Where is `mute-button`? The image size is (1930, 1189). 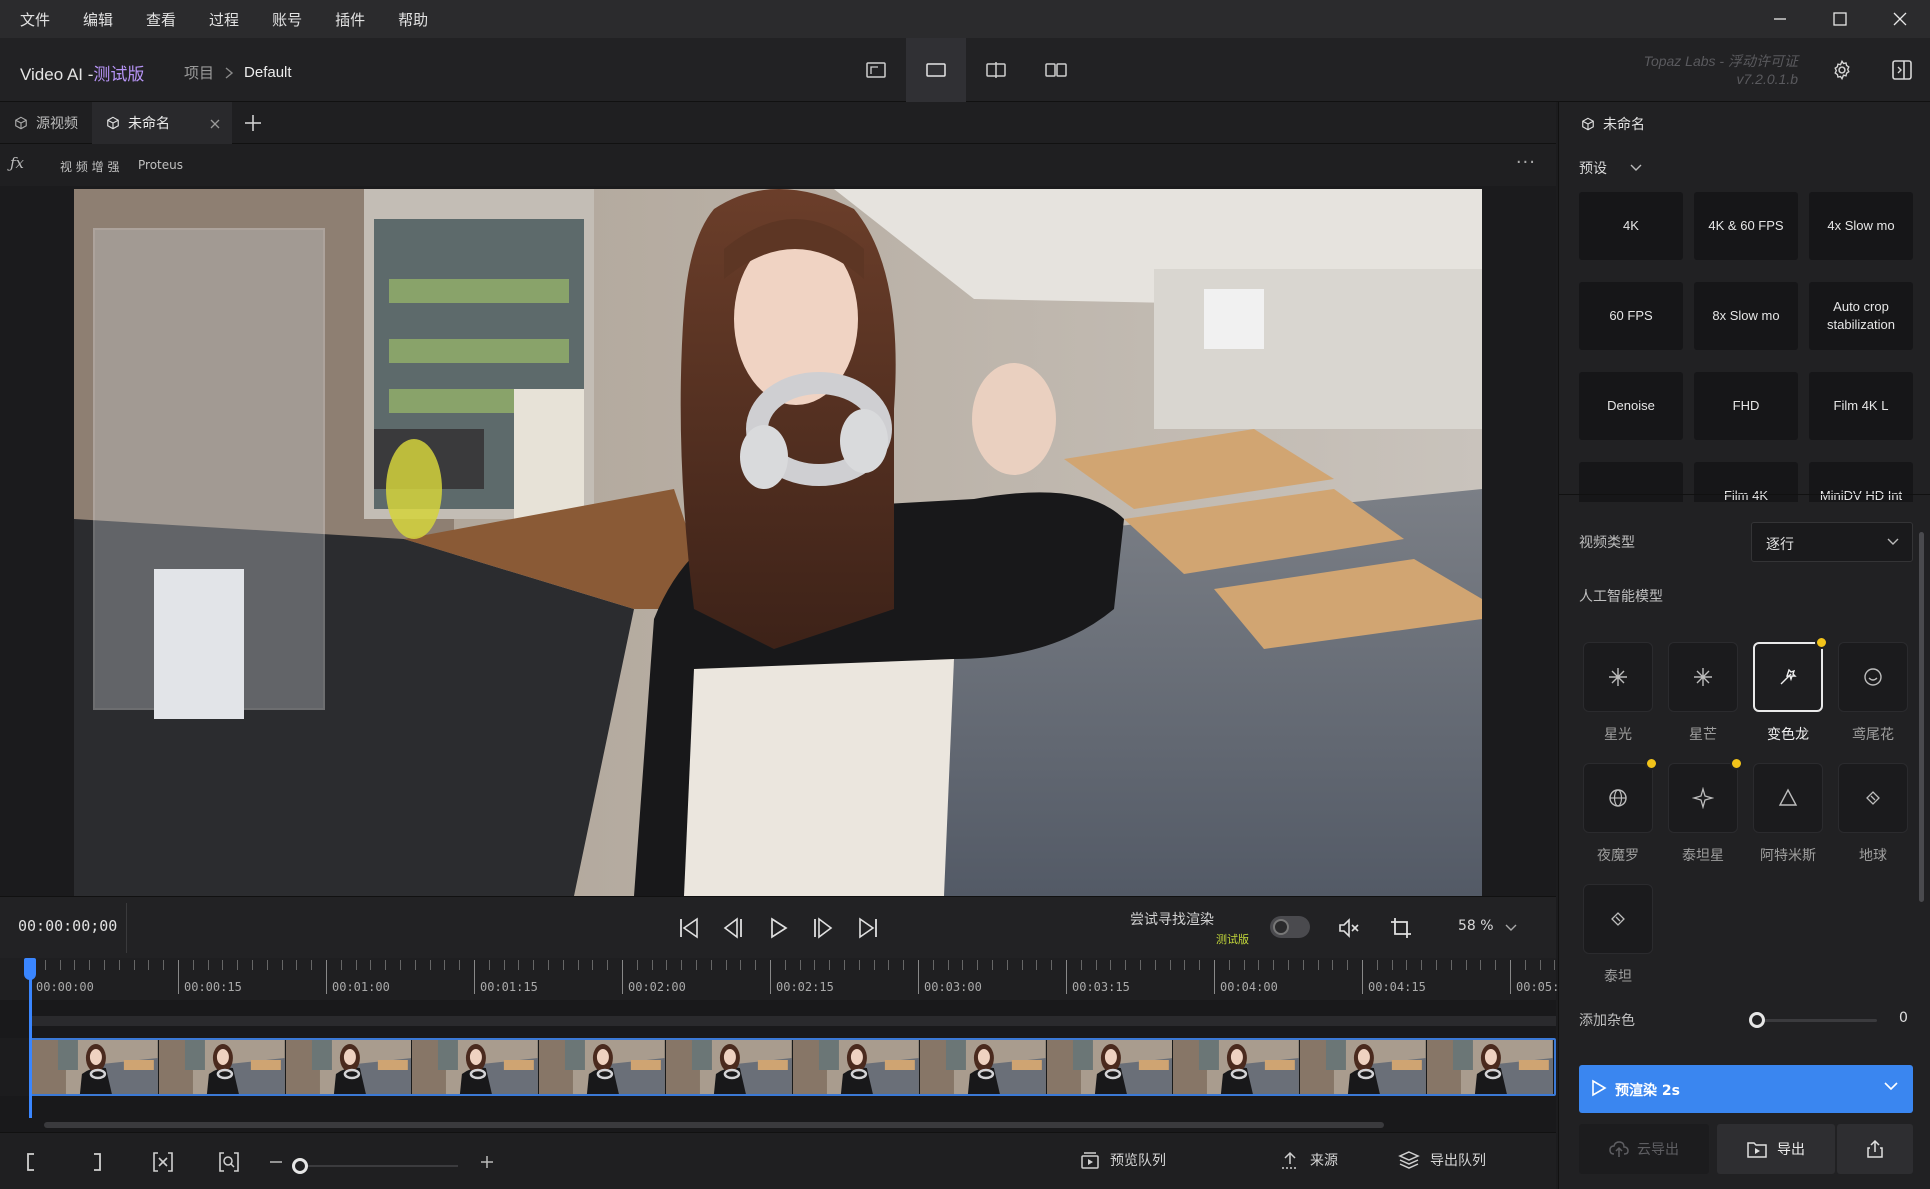
mute-button is located at coordinates (1349, 928).